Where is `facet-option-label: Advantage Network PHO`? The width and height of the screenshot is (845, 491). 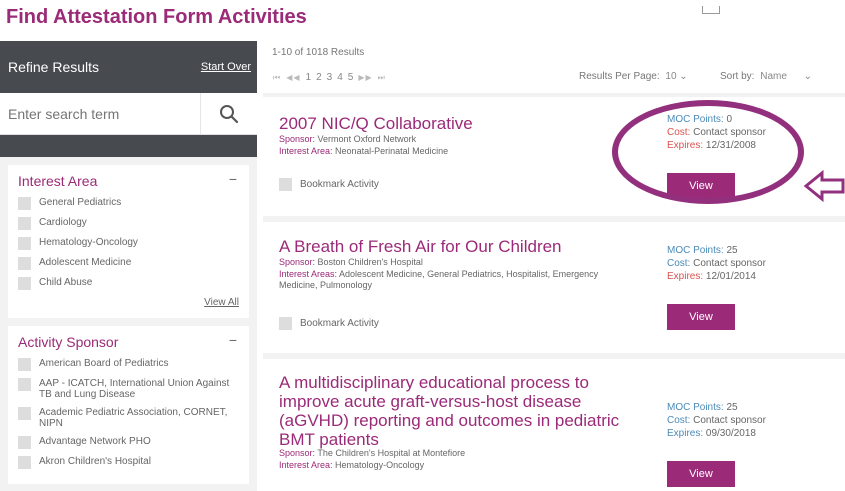
facet-option-label: Advantage Network PHO is located at coordinates (95, 441).